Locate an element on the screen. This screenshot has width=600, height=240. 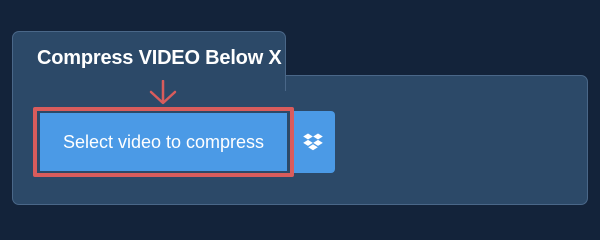
dropbox-button is located at coordinates (312, 142).